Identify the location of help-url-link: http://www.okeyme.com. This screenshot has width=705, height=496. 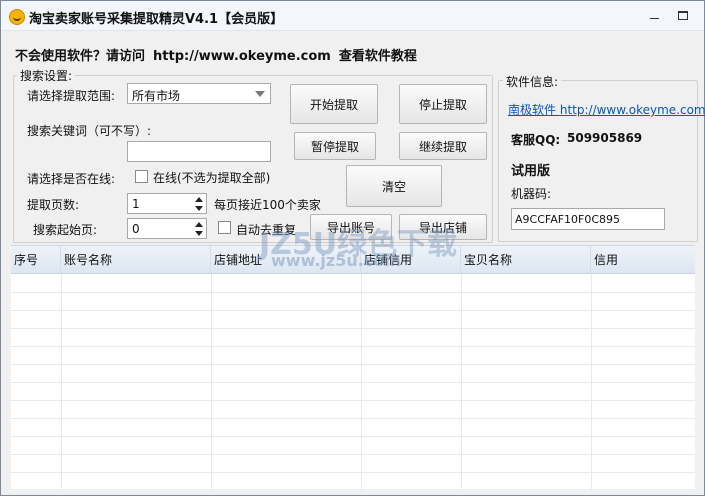
(242, 56).